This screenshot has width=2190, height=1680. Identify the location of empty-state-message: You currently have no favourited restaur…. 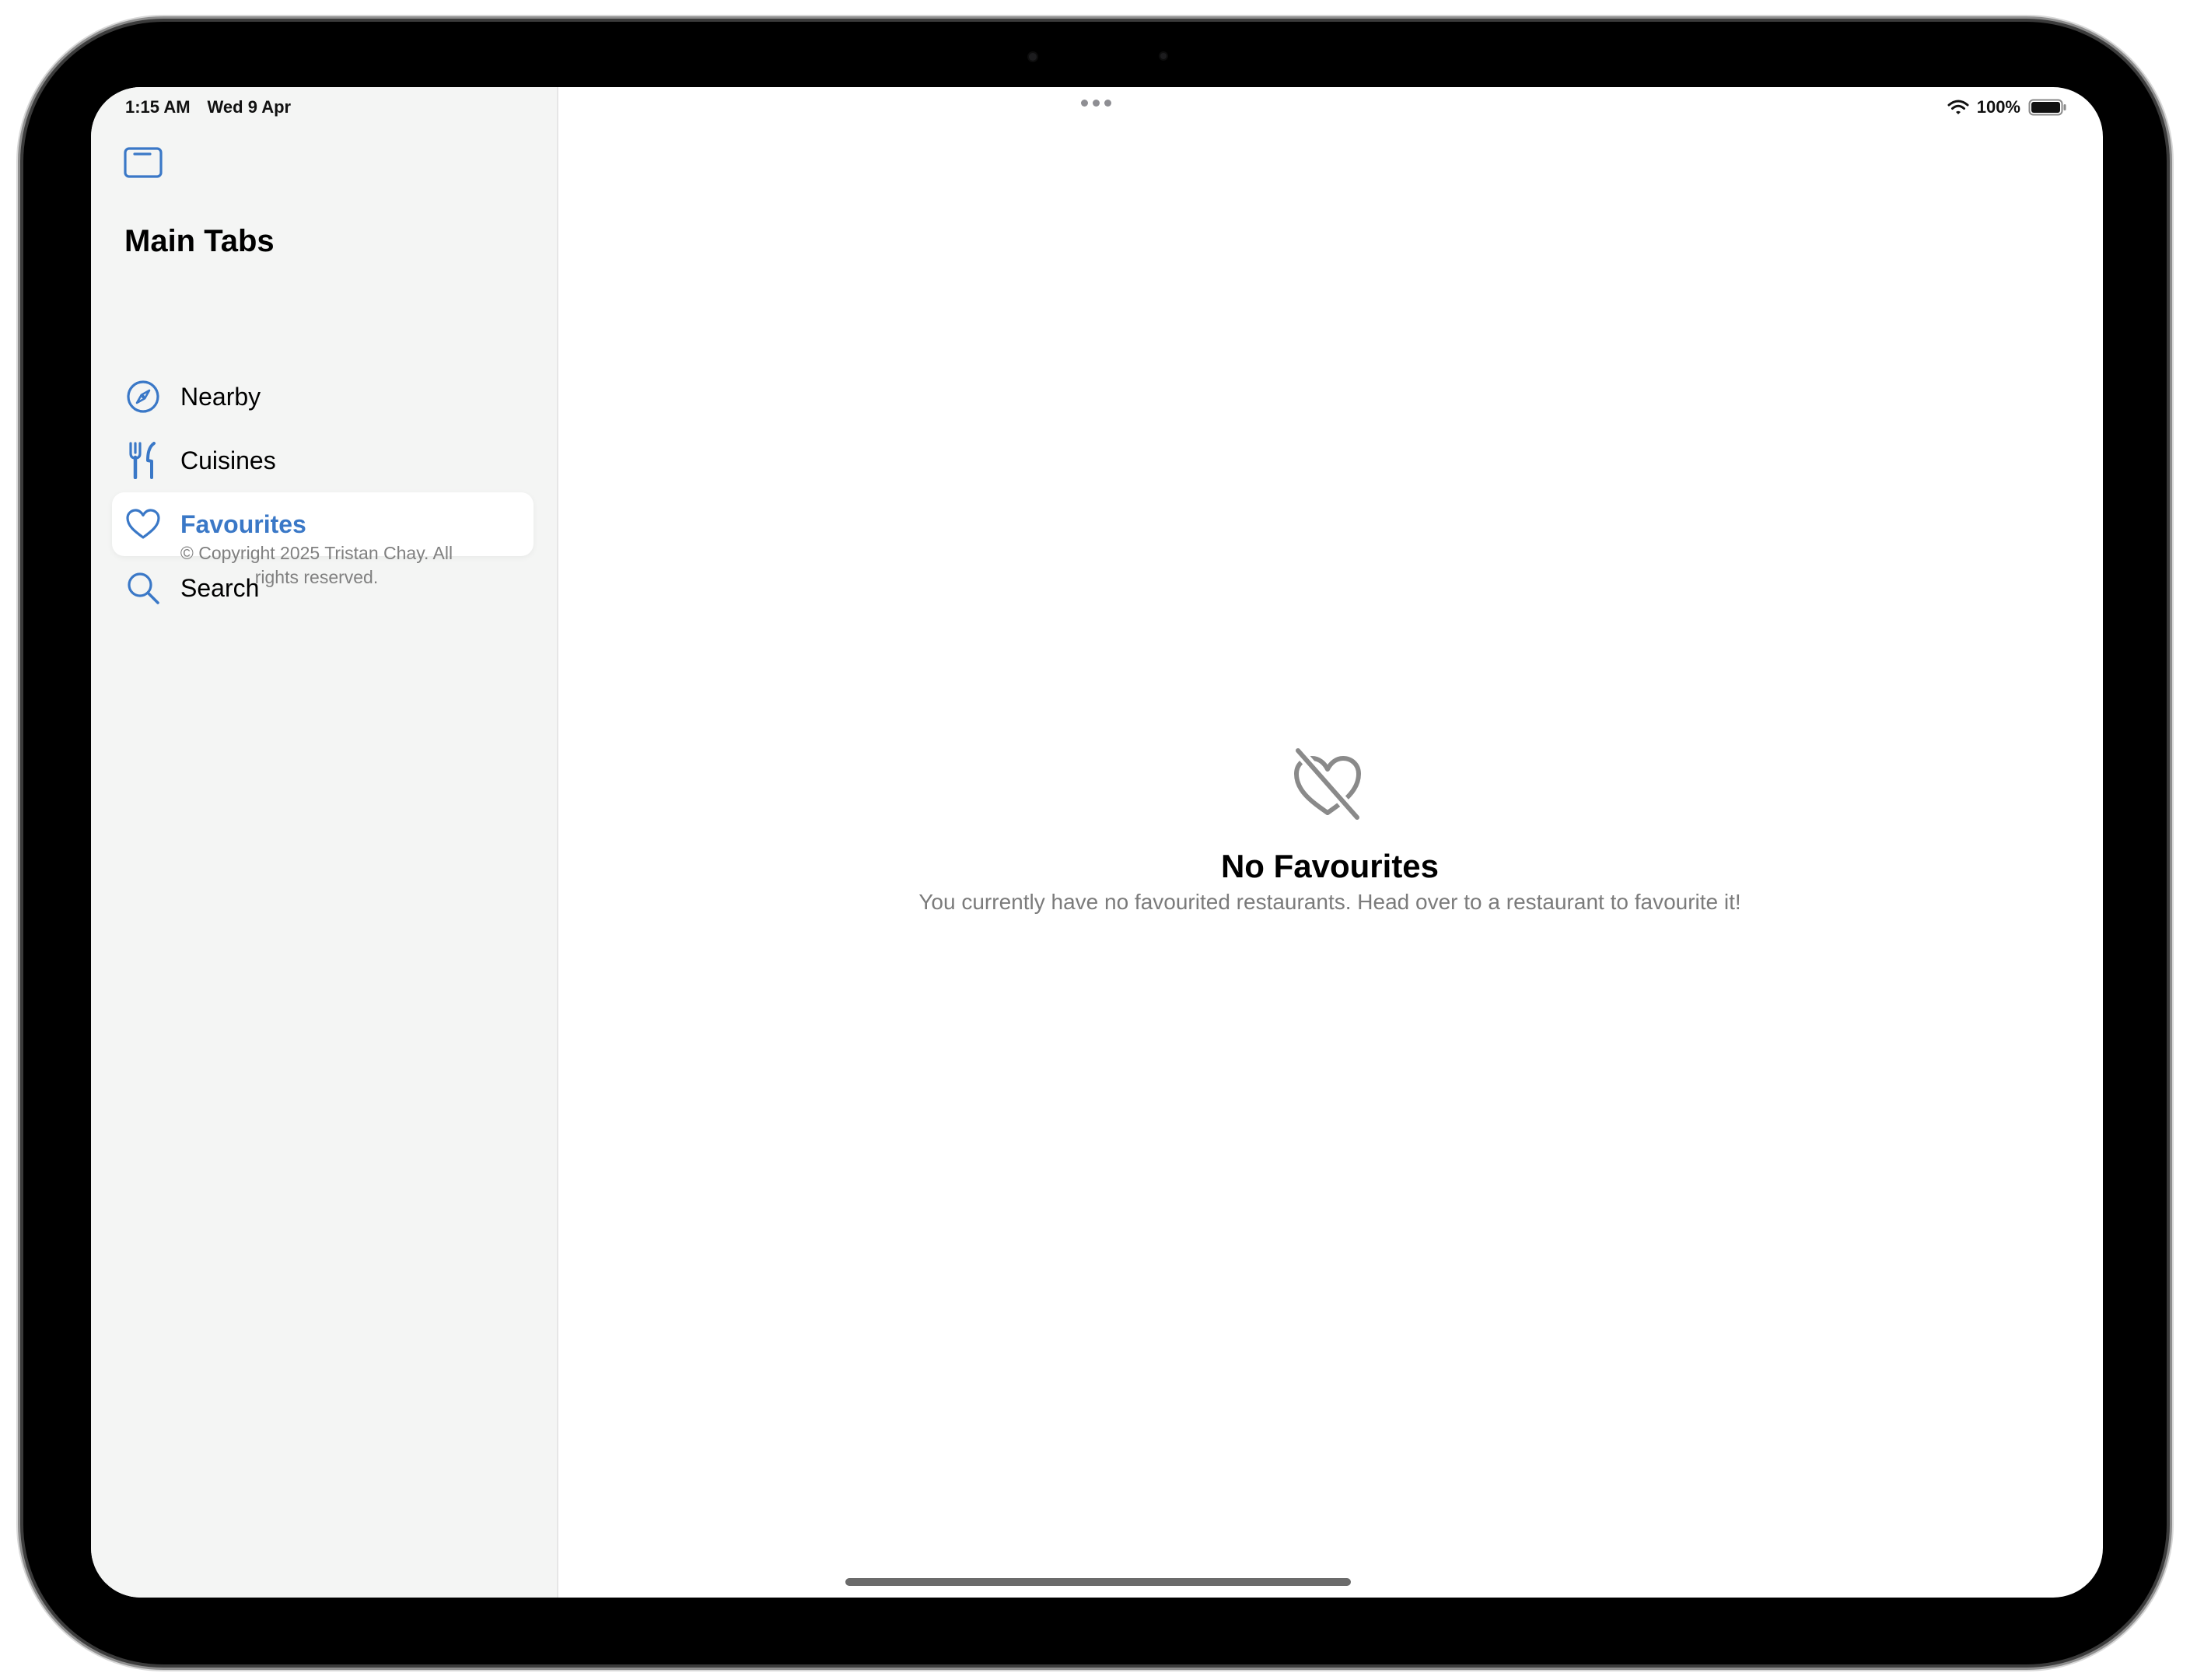
(1329, 902).